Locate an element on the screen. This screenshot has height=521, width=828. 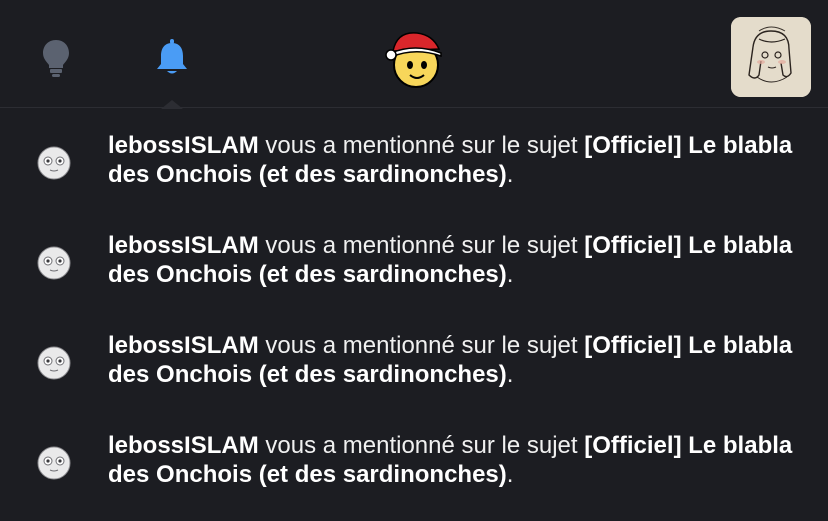
ideas-button is located at coordinates (56, 58).